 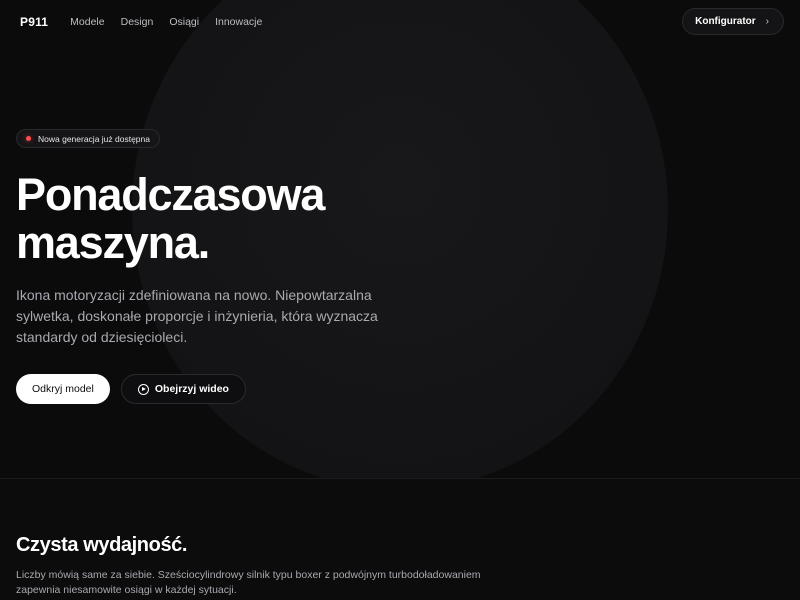 What do you see at coordinates (184, 22) in the screenshot?
I see `nav-link-osiagi: Osiągi` at bounding box center [184, 22].